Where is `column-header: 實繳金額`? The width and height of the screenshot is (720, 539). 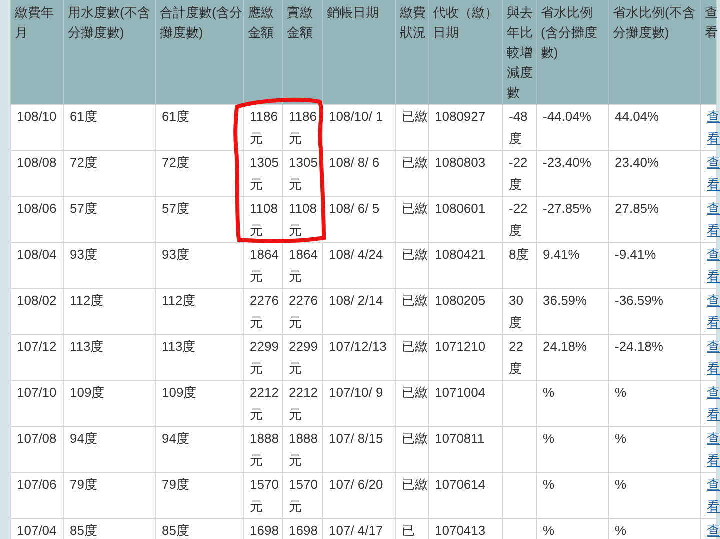
column-header: 實繳金額 is located at coordinates (300, 22).